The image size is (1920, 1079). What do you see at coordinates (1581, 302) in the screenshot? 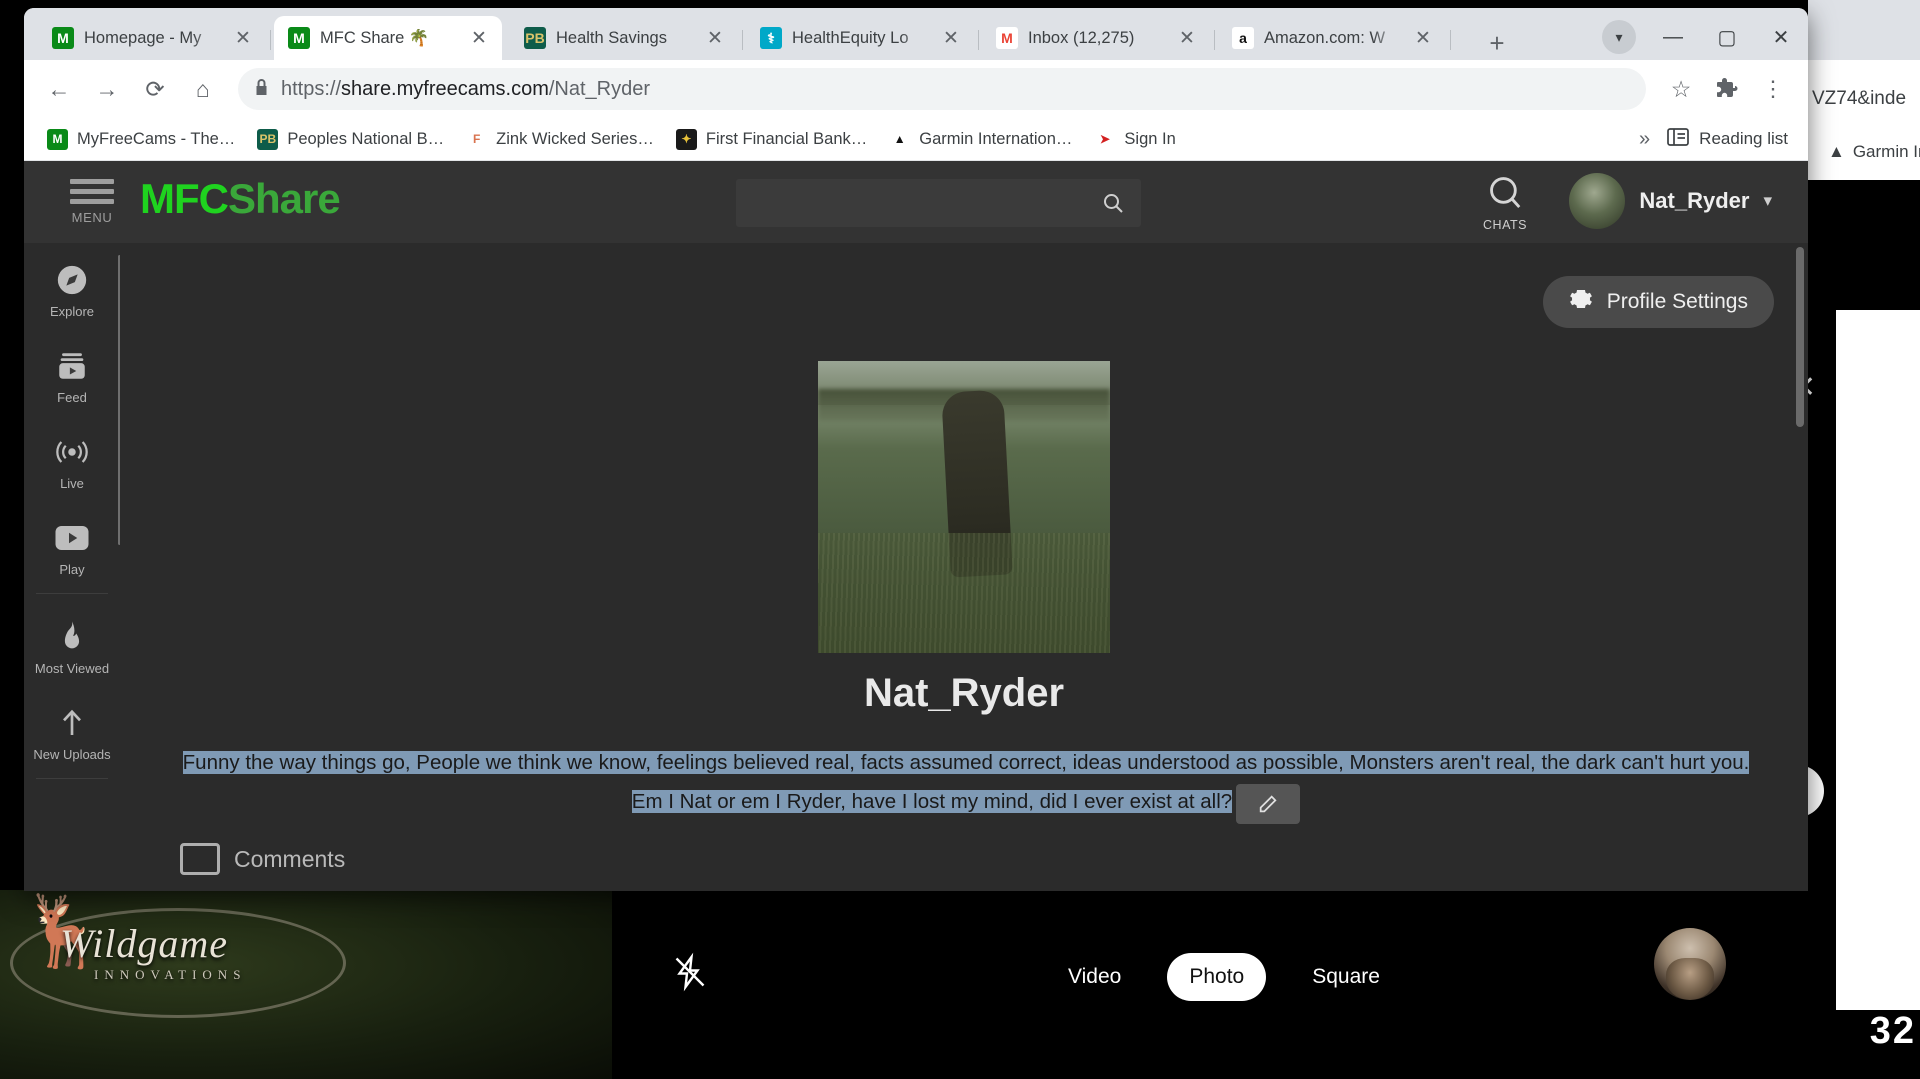
I see `gear-icon` at bounding box center [1581, 302].